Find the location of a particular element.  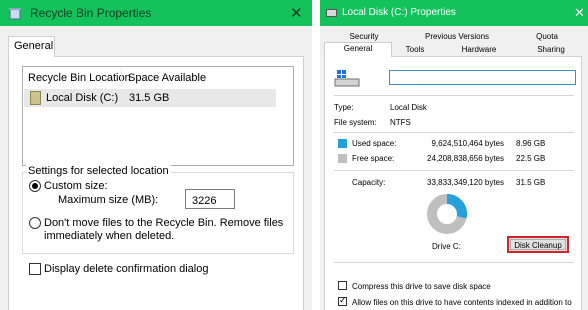

settings-legend: Settings for selected location is located at coordinates (98, 171).